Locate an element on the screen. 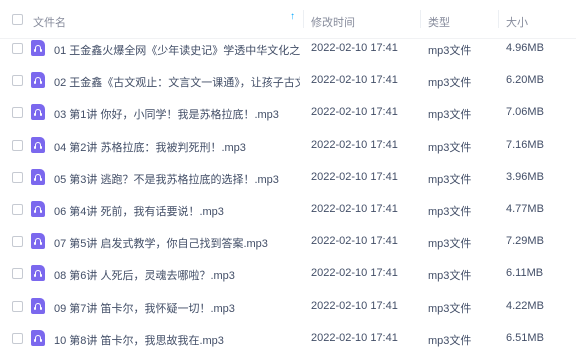 Image resolution: width=576 pixels, height=356 pixels. file-size: 4.22MB is located at coordinates (525, 305).